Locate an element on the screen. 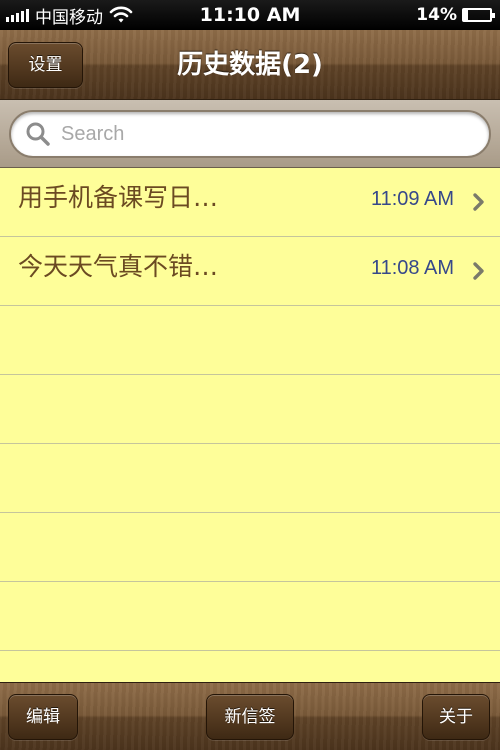 The width and height of the screenshot is (500, 750). note-time: 11:08 AM is located at coordinates (412, 268).